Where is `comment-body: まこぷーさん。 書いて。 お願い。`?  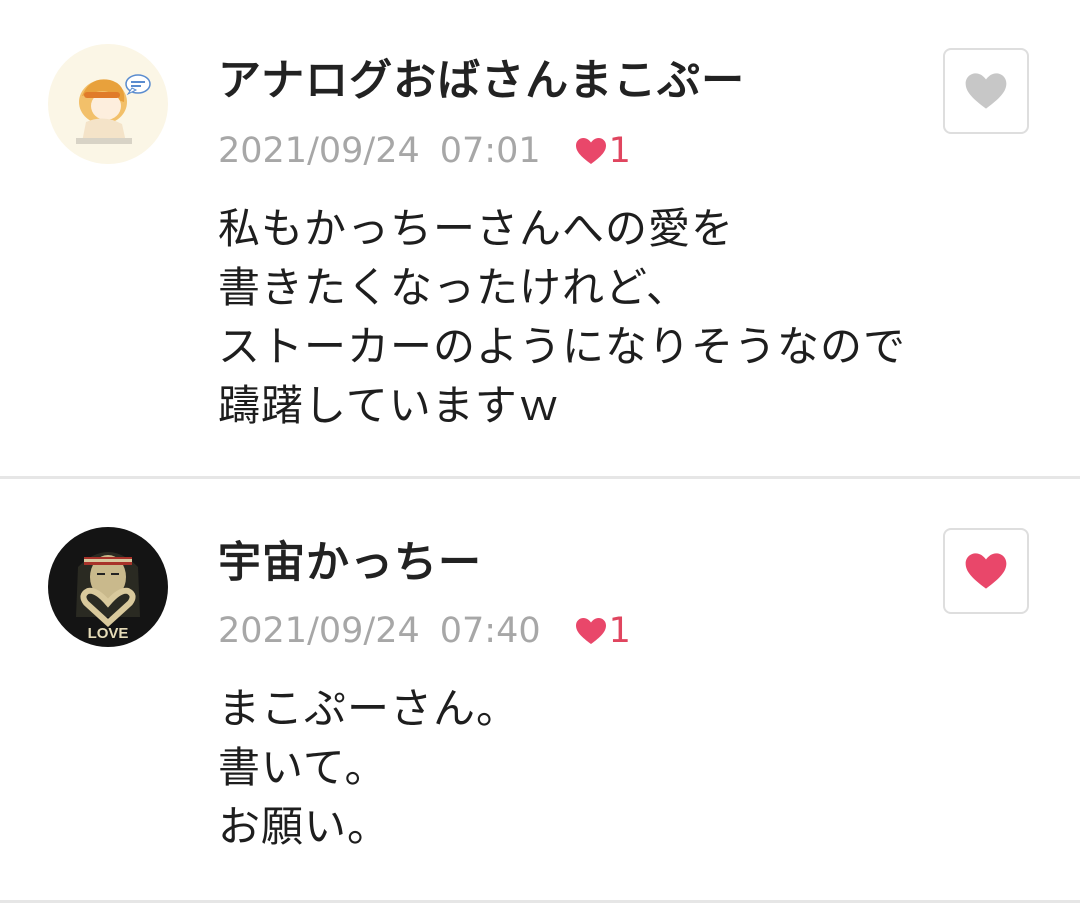
comment-body: まこぷーさん。 書いて。 お願い。 is located at coordinates (368, 767).